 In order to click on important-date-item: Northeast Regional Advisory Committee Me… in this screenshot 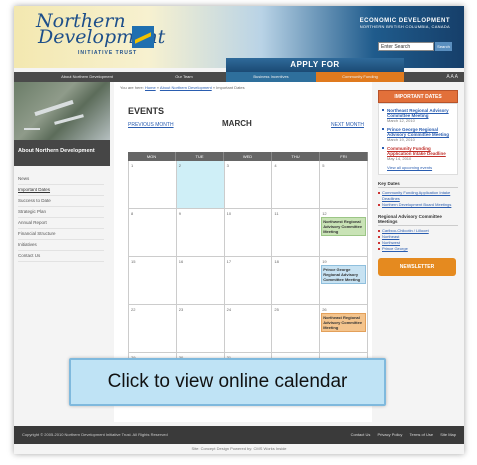, I will do `click(417, 115)`.